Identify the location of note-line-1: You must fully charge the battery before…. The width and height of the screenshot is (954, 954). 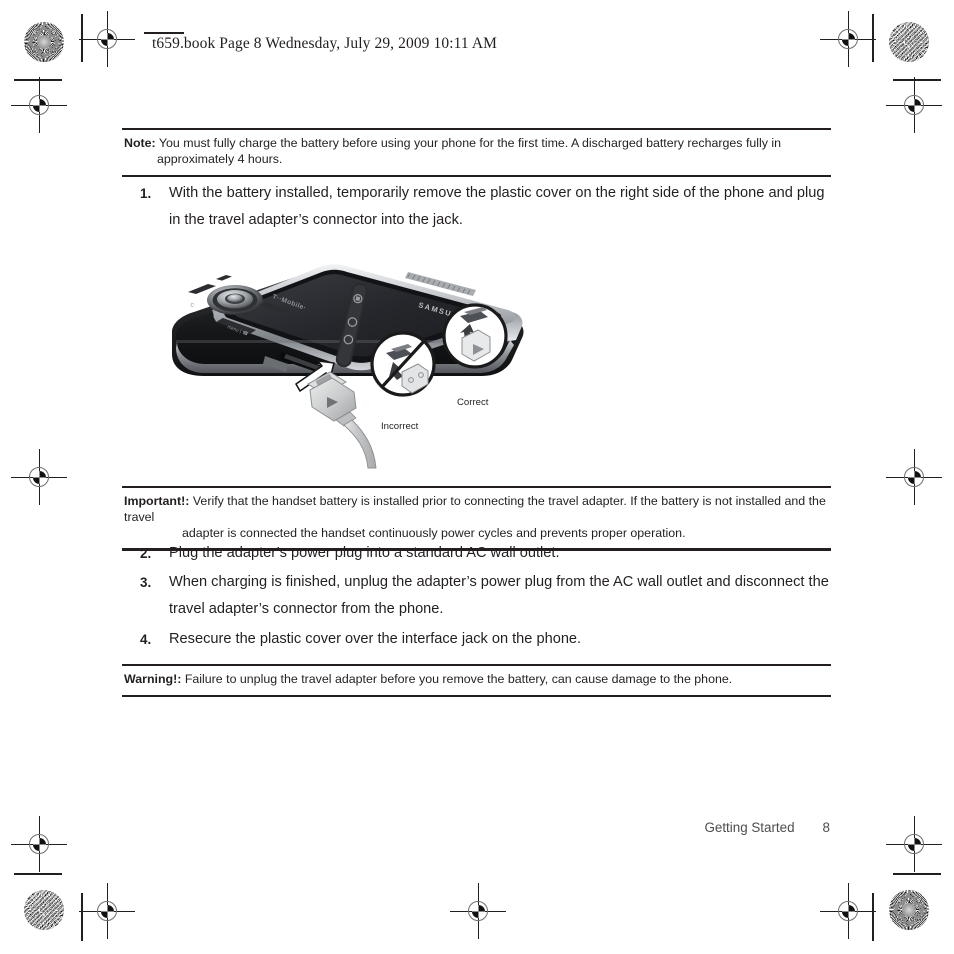
(470, 143).